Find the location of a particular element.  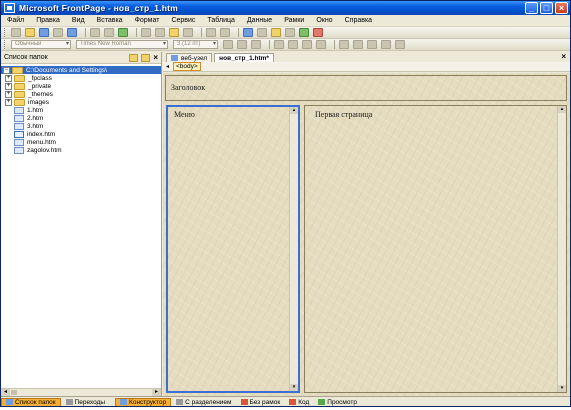

new-folder-icon is located at coordinates (134, 57).